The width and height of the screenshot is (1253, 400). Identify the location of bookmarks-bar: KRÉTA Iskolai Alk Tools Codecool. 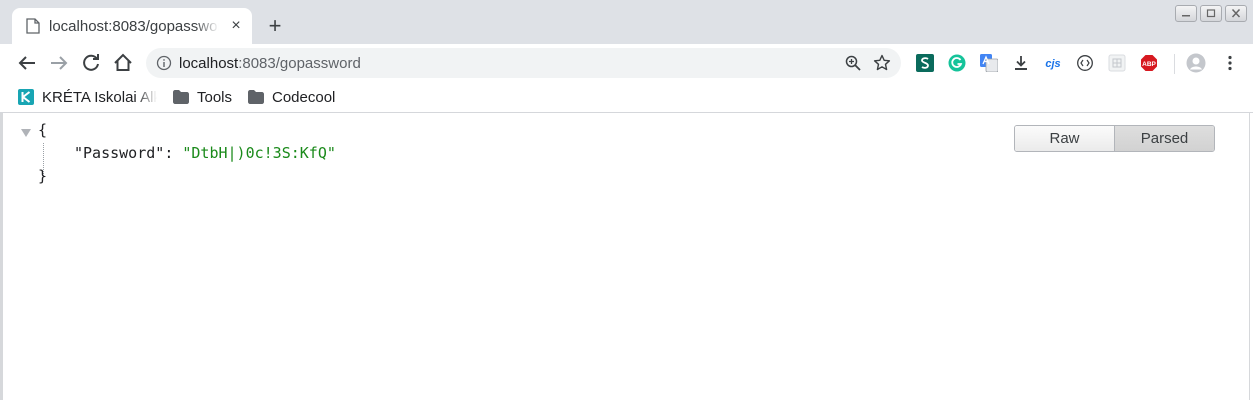
(626, 97).